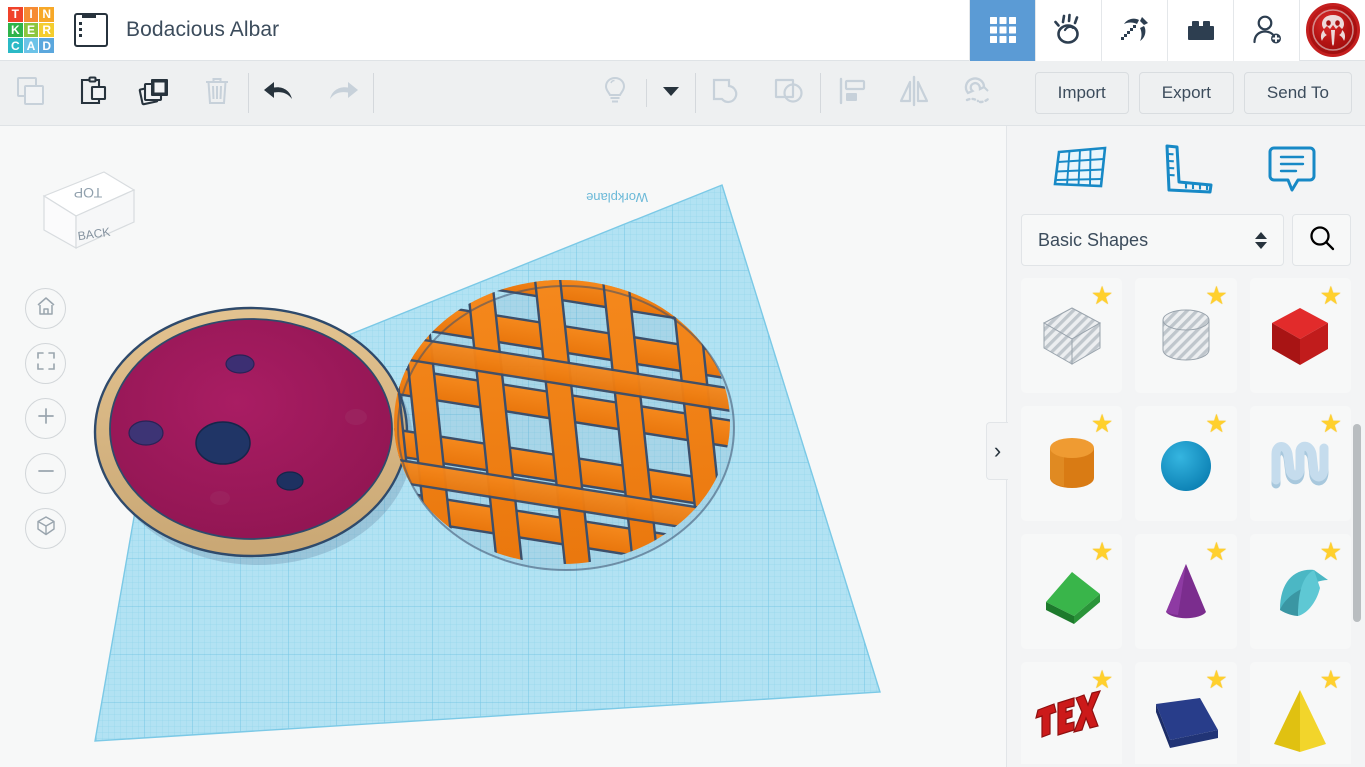  I want to click on home-view-icon, so click(46, 308).